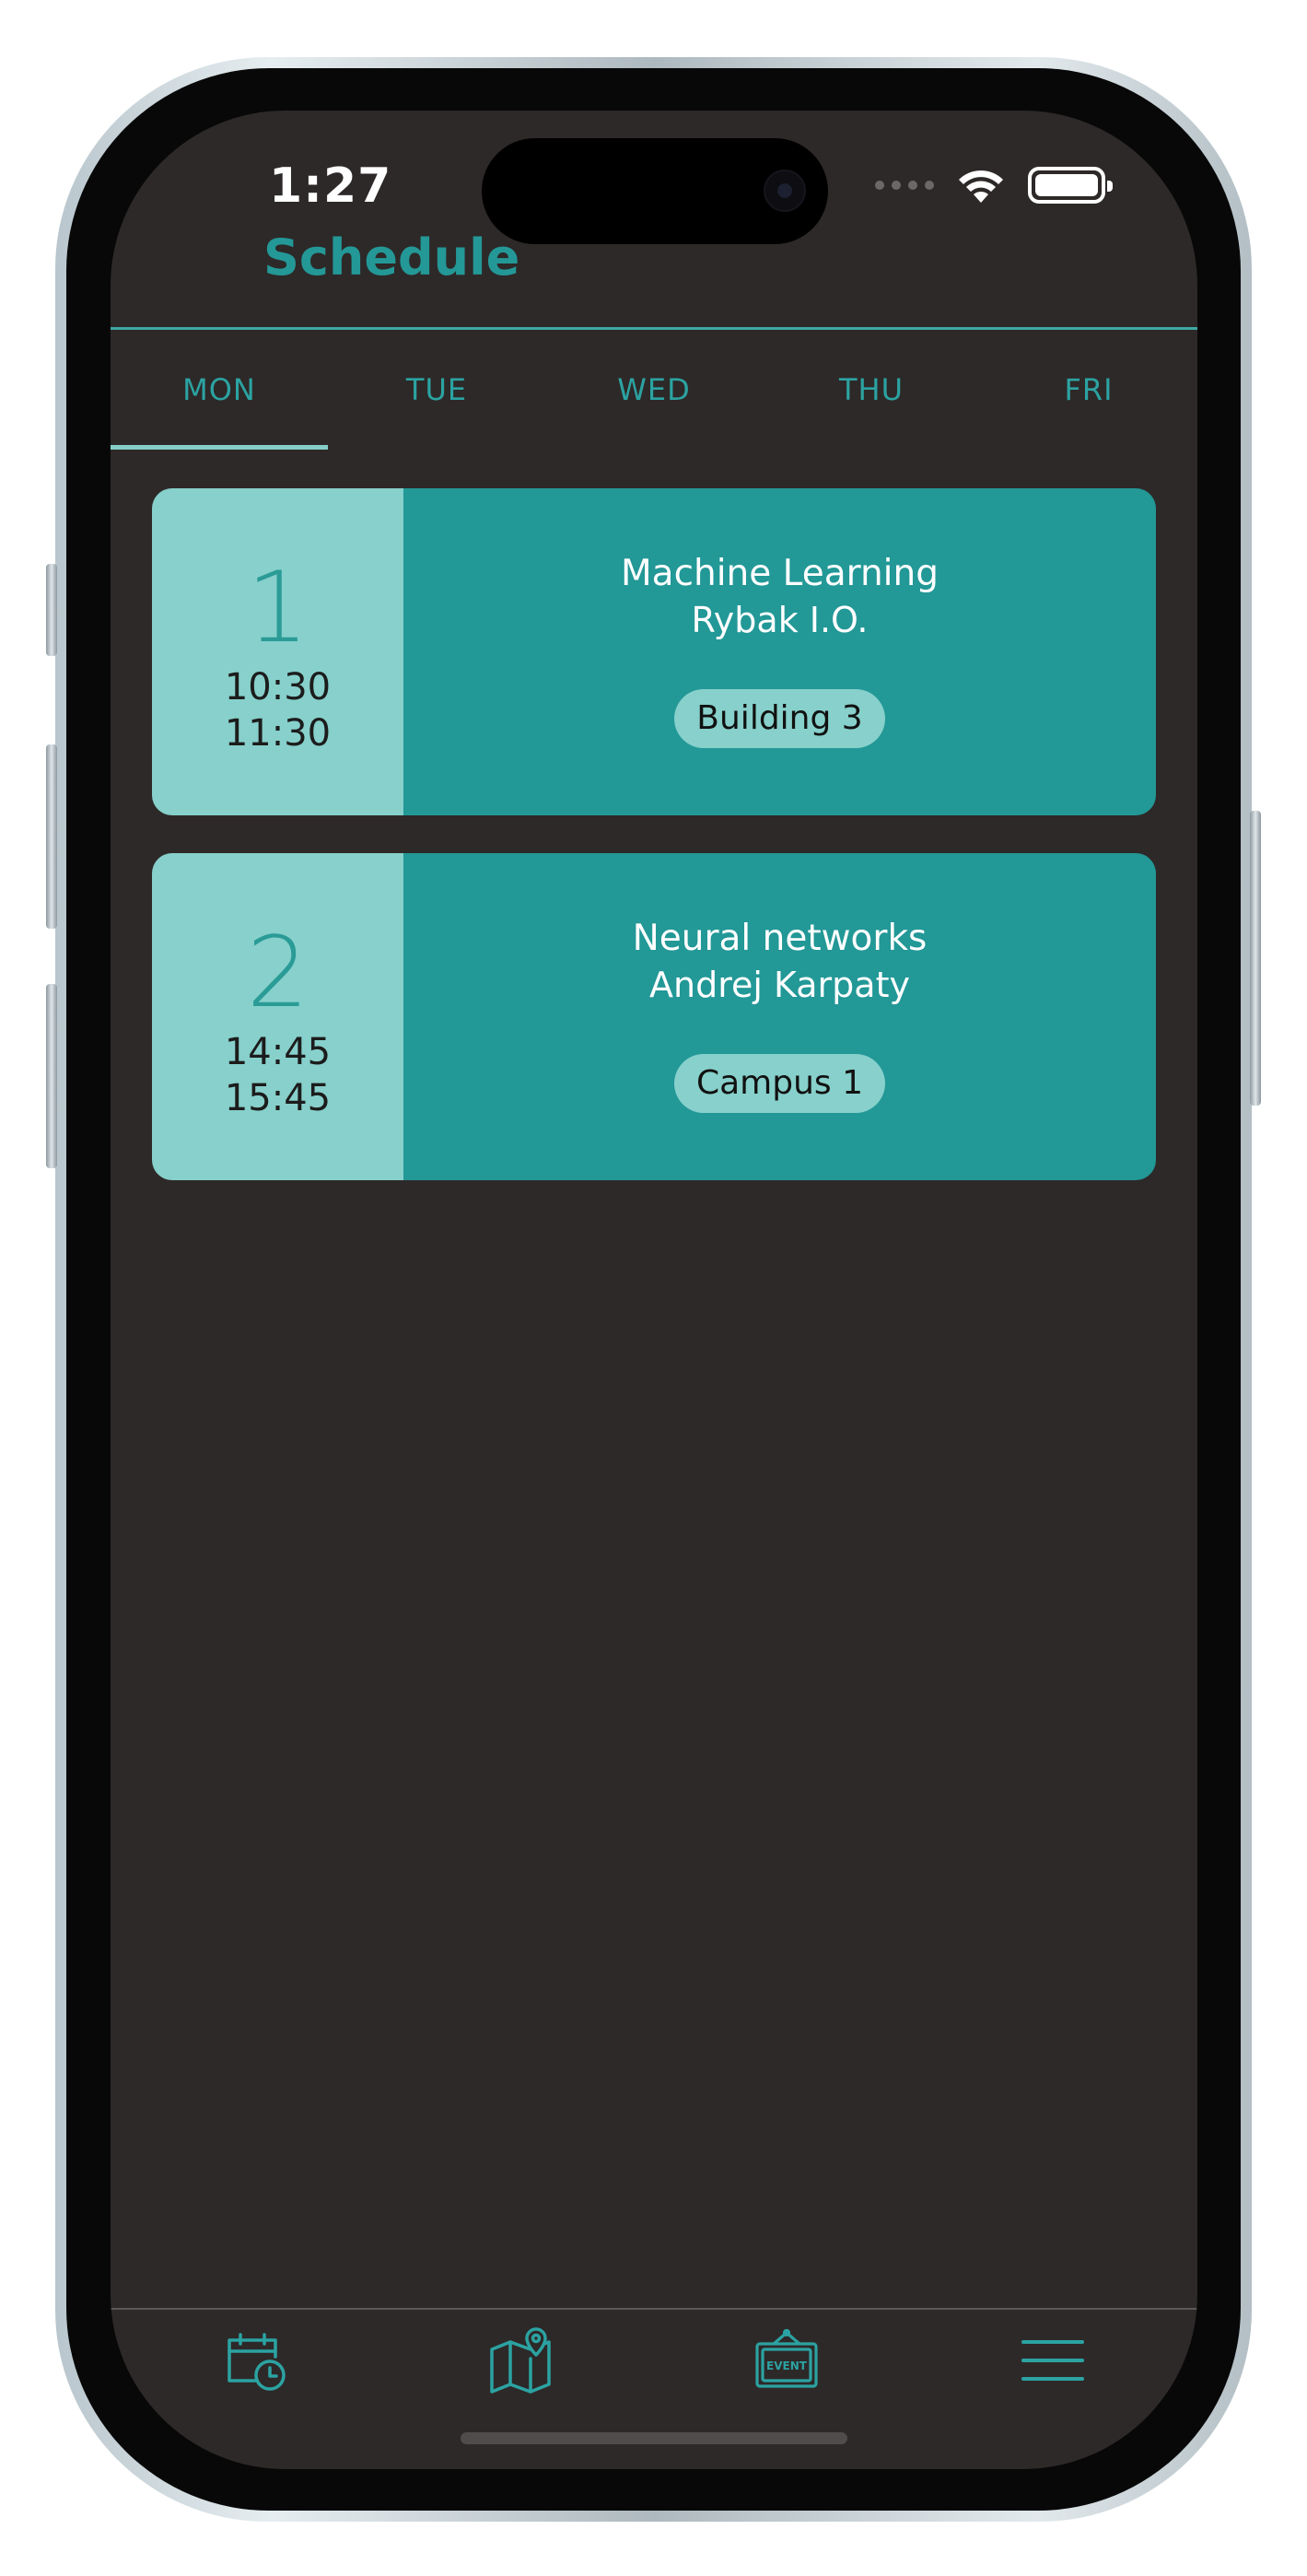 The height and width of the screenshot is (2576, 1307). What do you see at coordinates (1088, 390) in the screenshot?
I see `tab-fri: FRI` at bounding box center [1088, 390].